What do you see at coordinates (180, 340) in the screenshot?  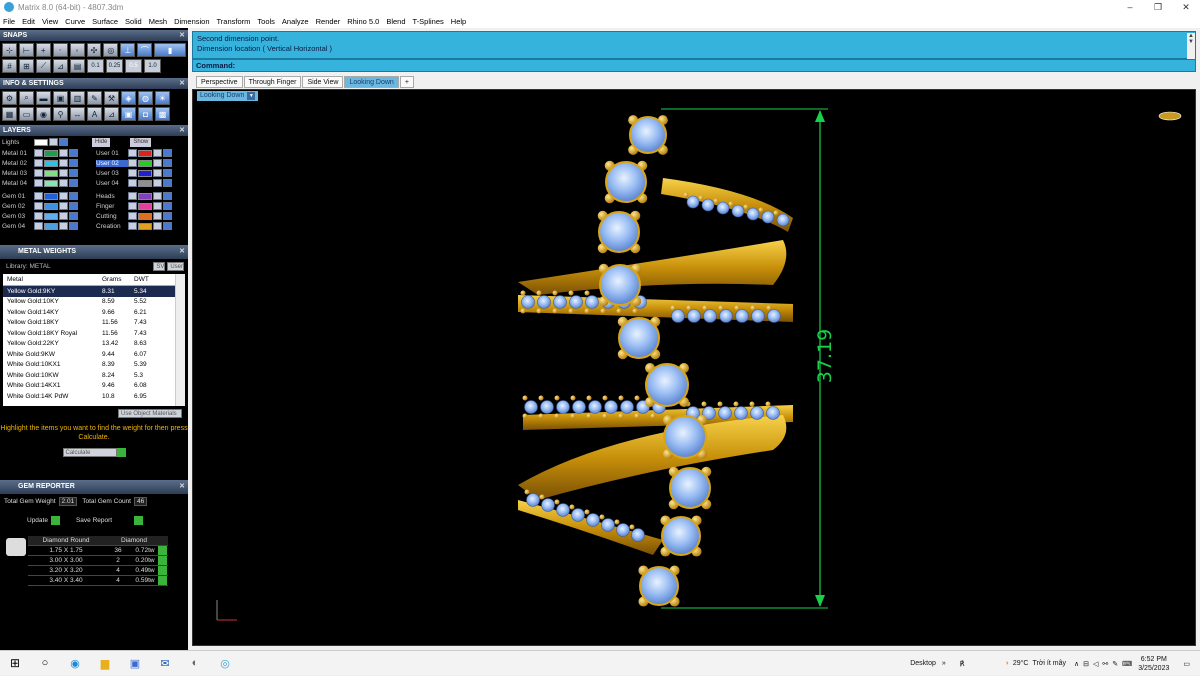 I see `table-scrollbar` at bounding box center [180, 340].